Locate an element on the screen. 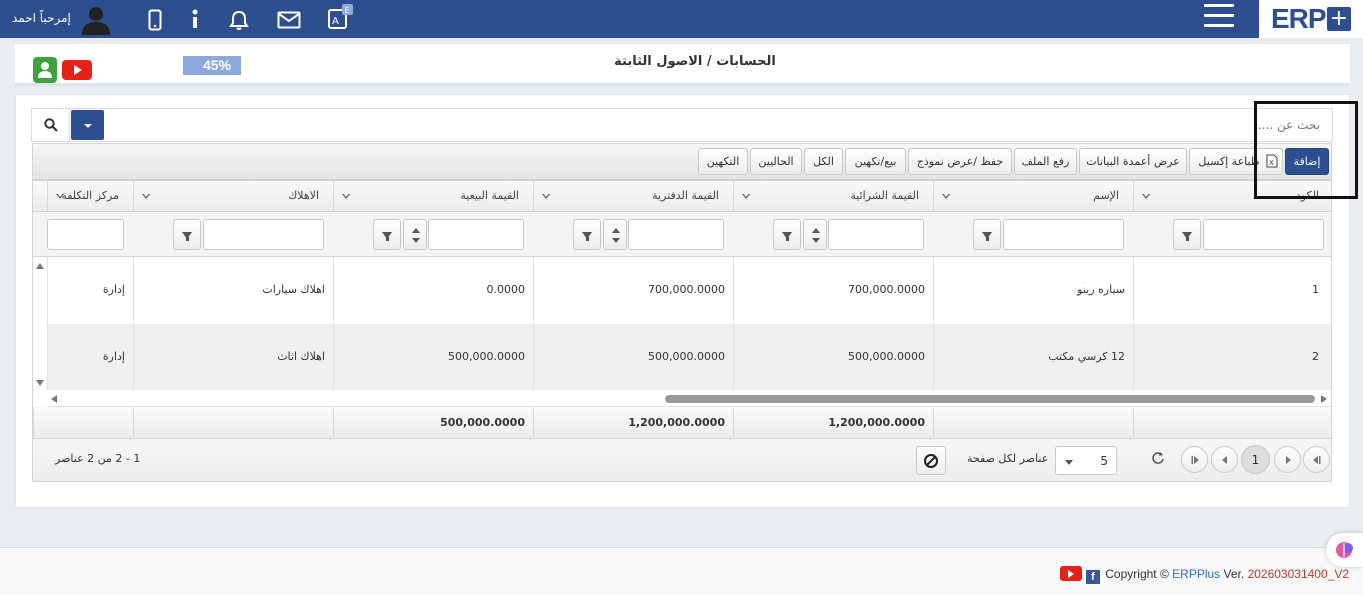 This screenshot has width=1363, height=595. user-greeting: إمرحباً احمد is located at coordinates (41, 18).